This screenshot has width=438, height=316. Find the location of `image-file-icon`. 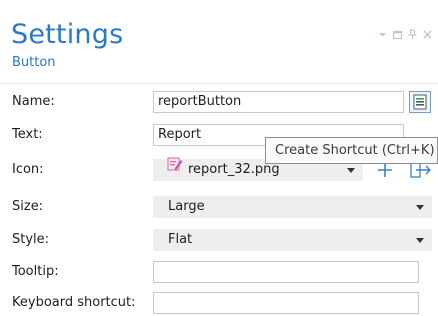

image-file-icon is located at coordinates (175, 168).